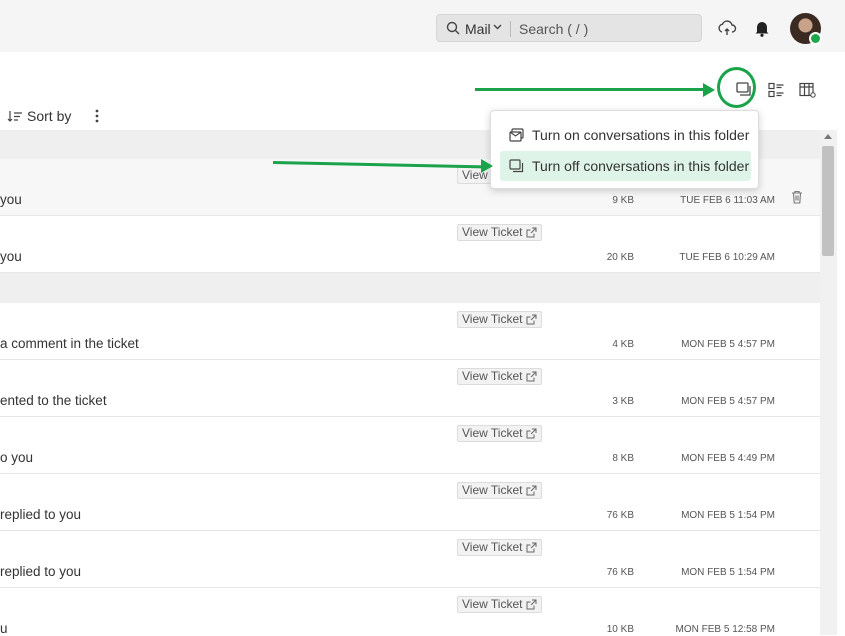 This screenshot has width=845, height=636. What do you see at coordinates (828, 382) in the screenshot?
I see `scrollbar` at bounding box center [828, 382].